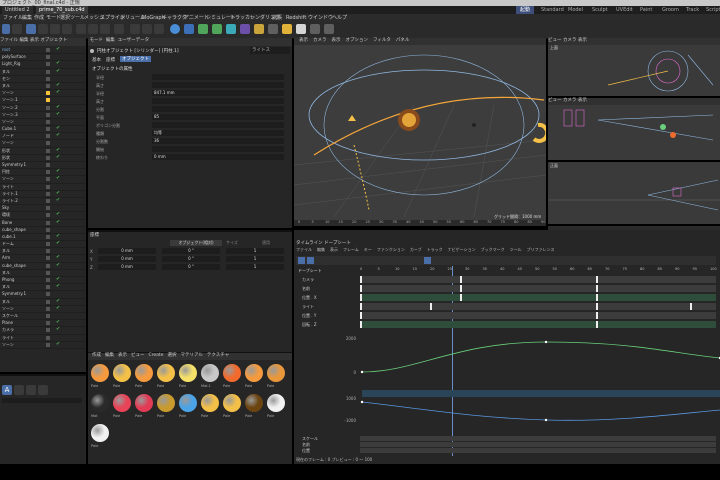 This screenshot has width=720, height=480. I want to click on om-menu-file: ファイル, so click(9, 40).